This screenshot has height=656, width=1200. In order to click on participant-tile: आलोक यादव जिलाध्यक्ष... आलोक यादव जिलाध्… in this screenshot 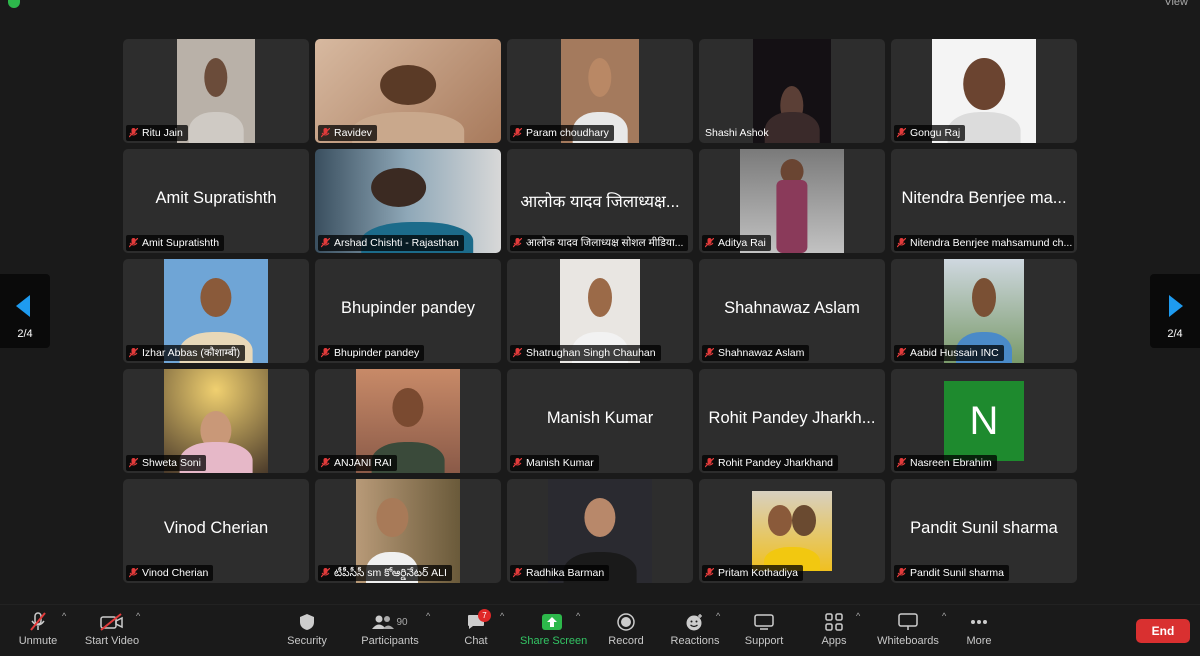, I will do `click(600, 201)`.